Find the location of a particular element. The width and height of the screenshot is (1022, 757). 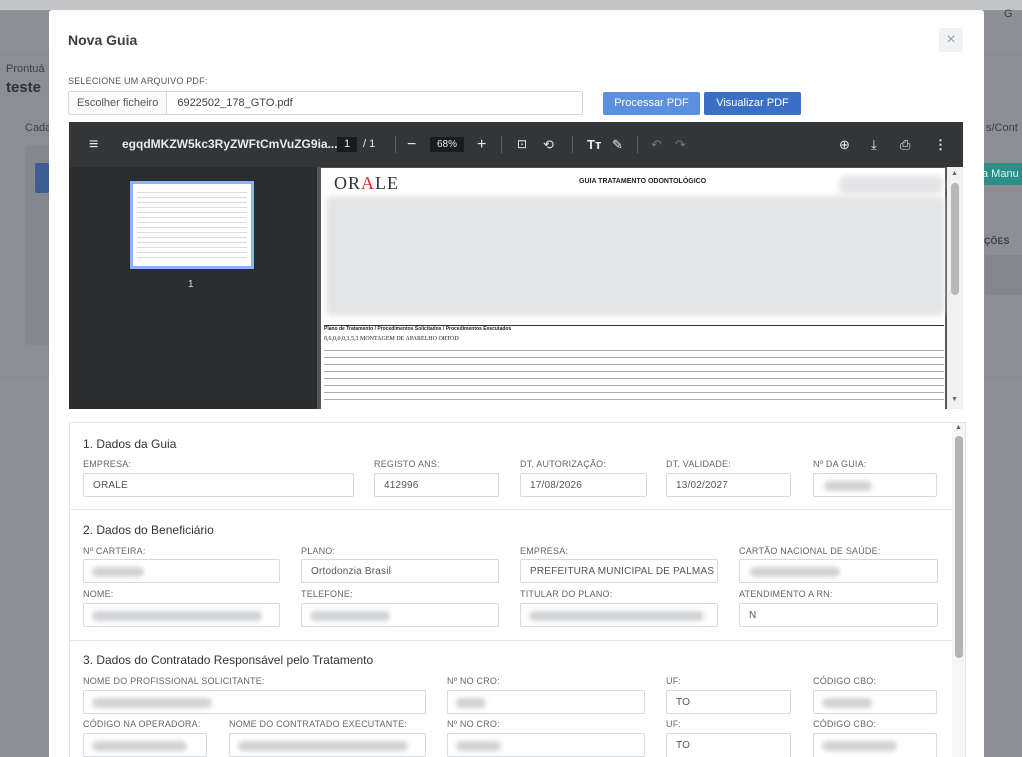

dt-autorizacao-label: DT. AUTORIZAÇÃO: is located at coordinates (563, 464).